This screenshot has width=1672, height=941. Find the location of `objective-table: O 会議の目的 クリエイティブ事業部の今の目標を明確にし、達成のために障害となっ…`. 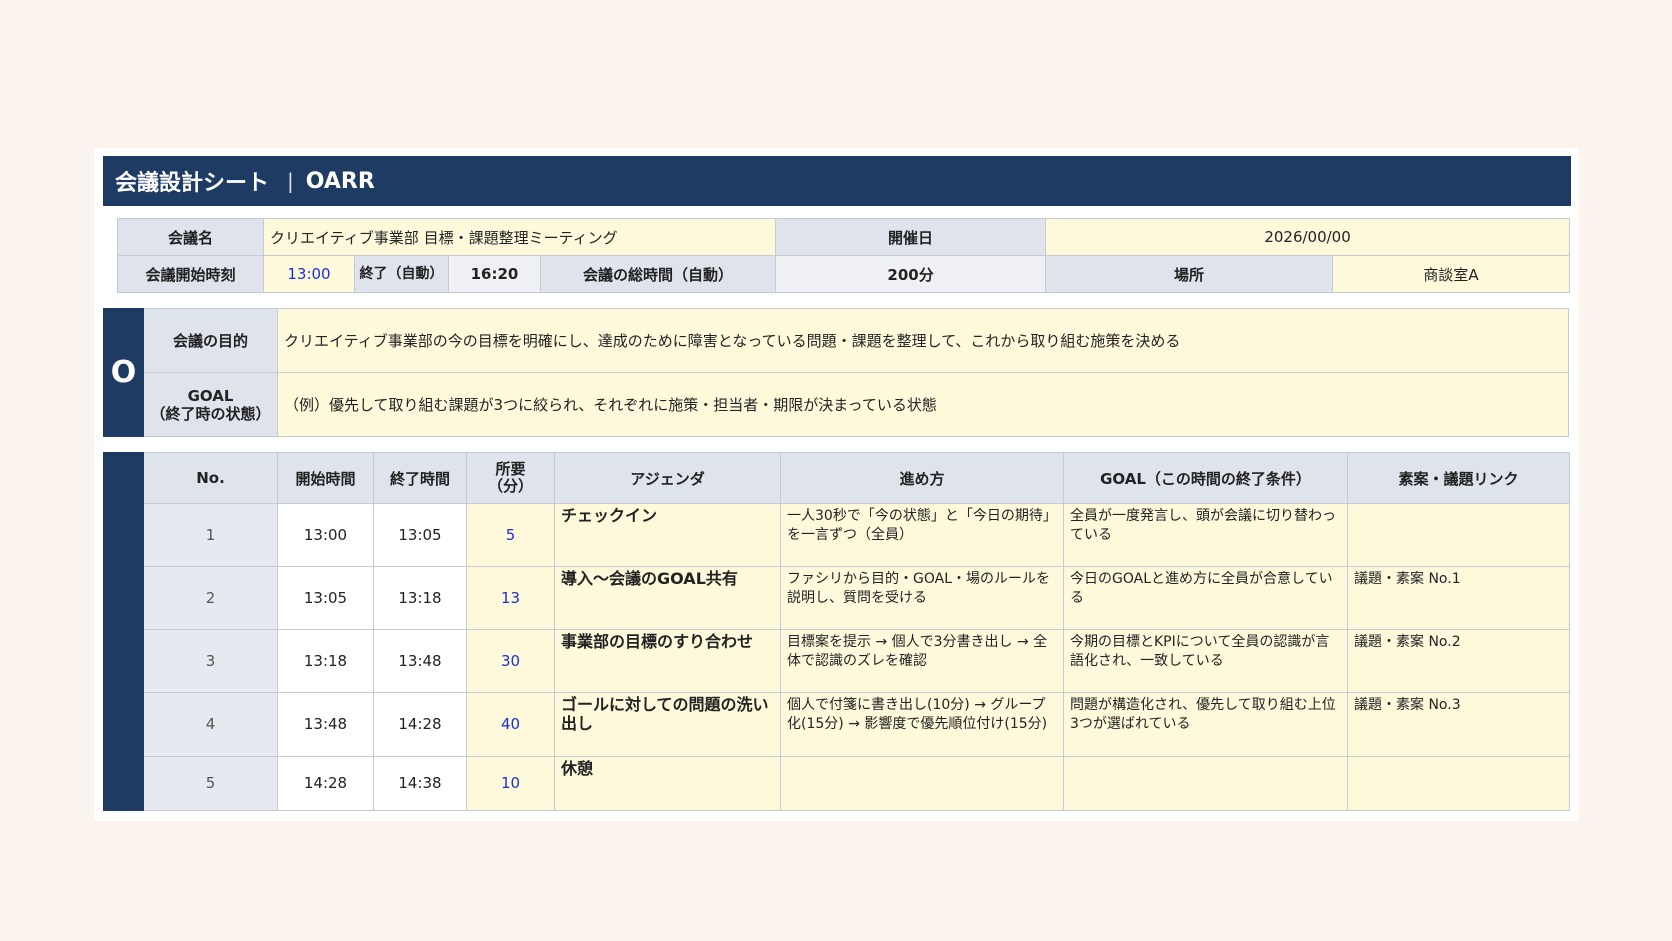

objective-table: O 会議の目的 クリエイティブ事業部の今の目標を明確にし、達成のために障害となっ… is located at coordinates (836, 372).